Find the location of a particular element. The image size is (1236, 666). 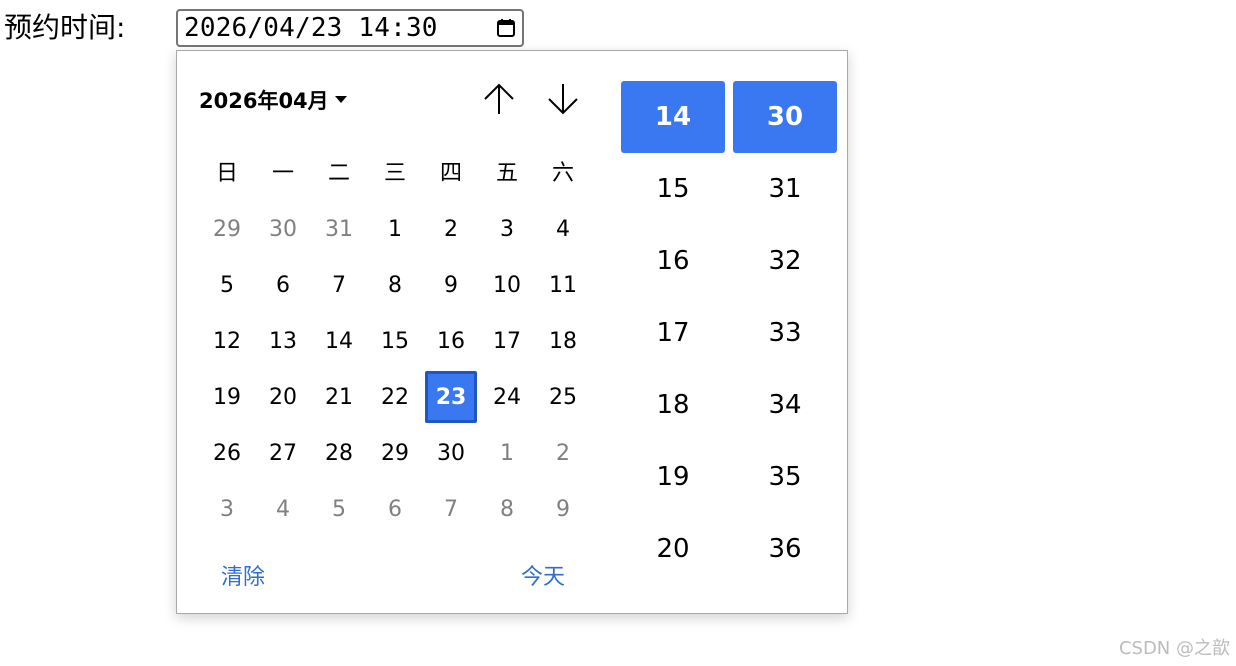

hour-option: 16 is located at coordinates (673, 261).